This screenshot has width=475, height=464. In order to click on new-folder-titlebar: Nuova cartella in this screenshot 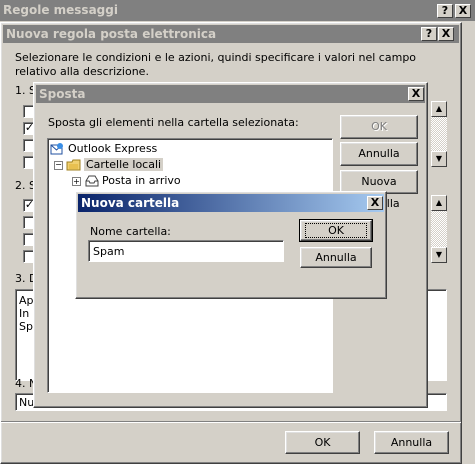, I will do `click(231, 203)`.